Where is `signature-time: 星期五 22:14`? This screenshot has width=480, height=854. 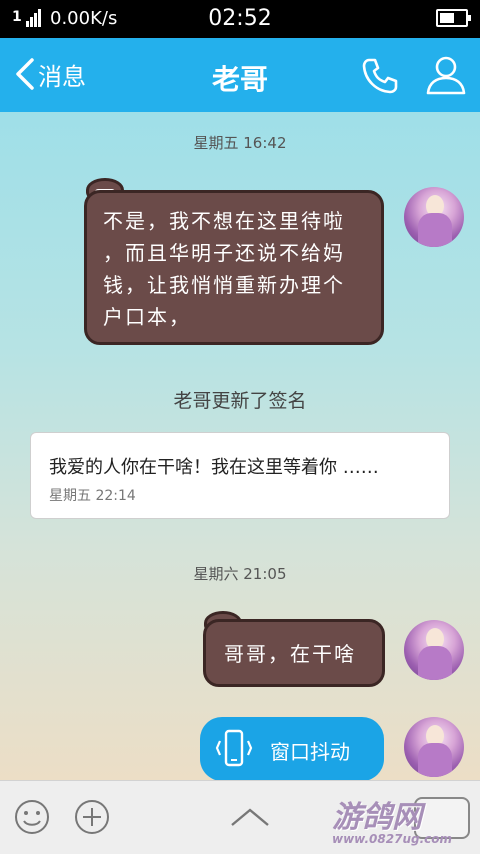 signature-time: 星期五 22:14 is located at coordinates (92, 496).